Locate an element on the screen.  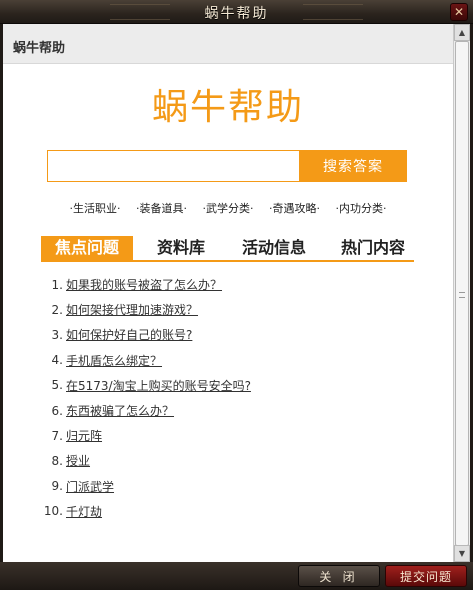
question-link: 授业 is located at coordinates (78, 460).